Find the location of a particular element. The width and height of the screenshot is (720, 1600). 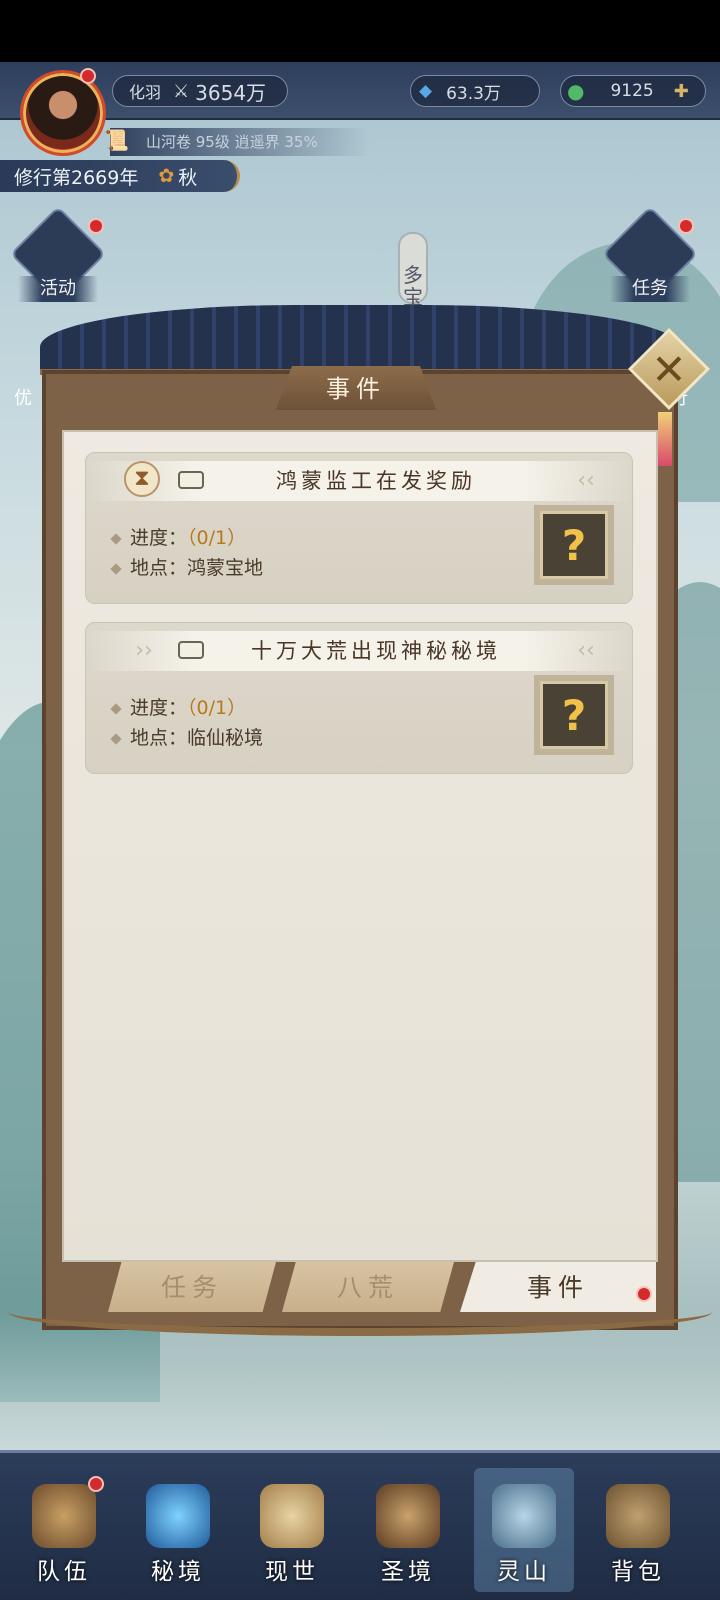

multi-treasure-sign: 多宝 is located at coordinates (413, 270).